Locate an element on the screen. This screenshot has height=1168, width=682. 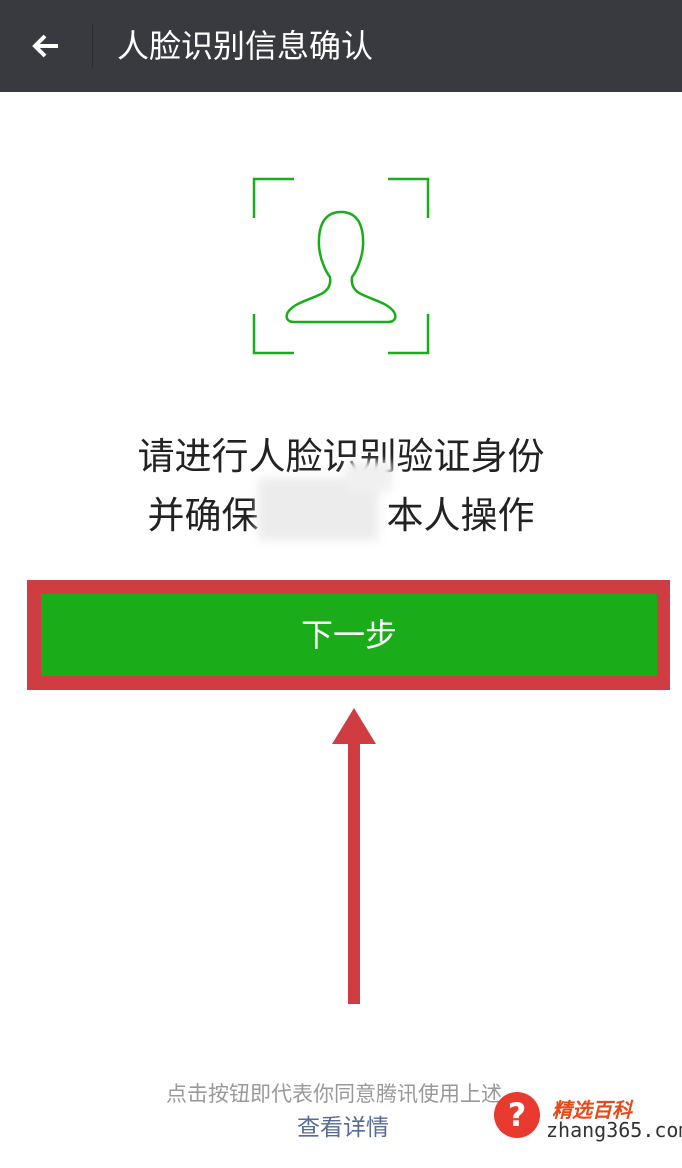
back-button is located at coordinates (46, 46).